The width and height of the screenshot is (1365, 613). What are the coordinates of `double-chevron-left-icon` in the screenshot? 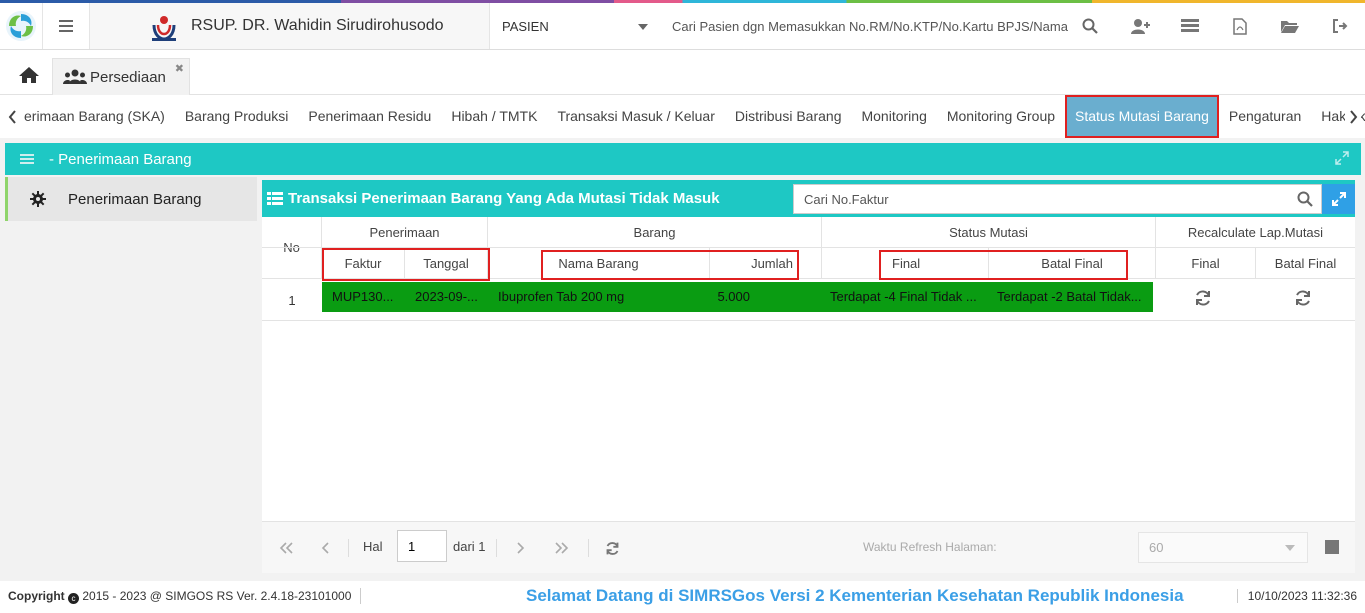 It's located at (286, 548).